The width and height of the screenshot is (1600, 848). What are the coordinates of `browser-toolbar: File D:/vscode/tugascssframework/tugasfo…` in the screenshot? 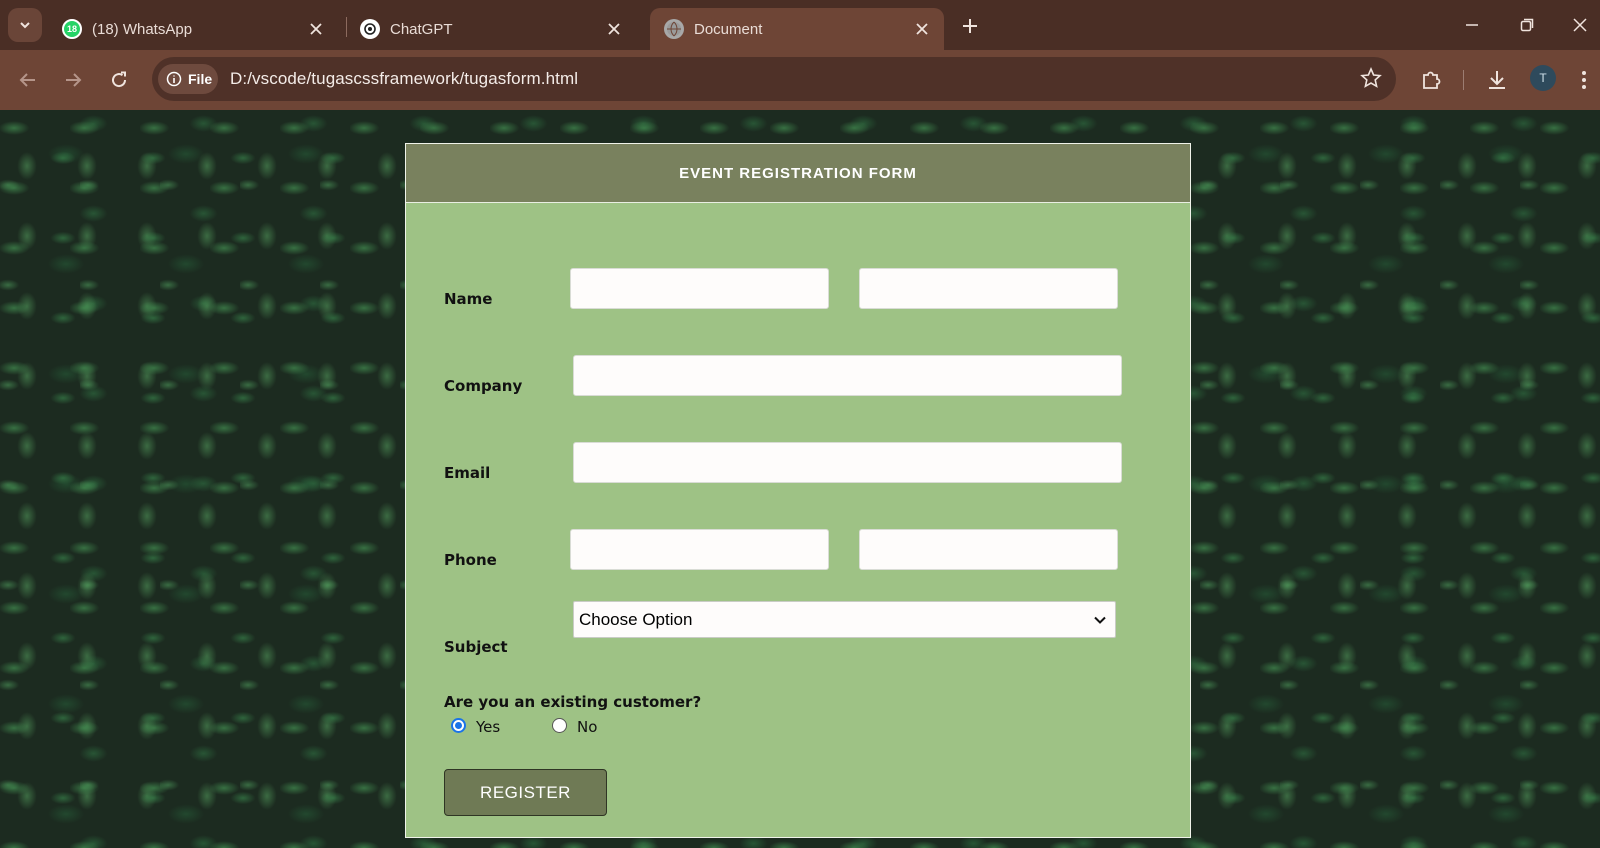 It's located at (800, 80).